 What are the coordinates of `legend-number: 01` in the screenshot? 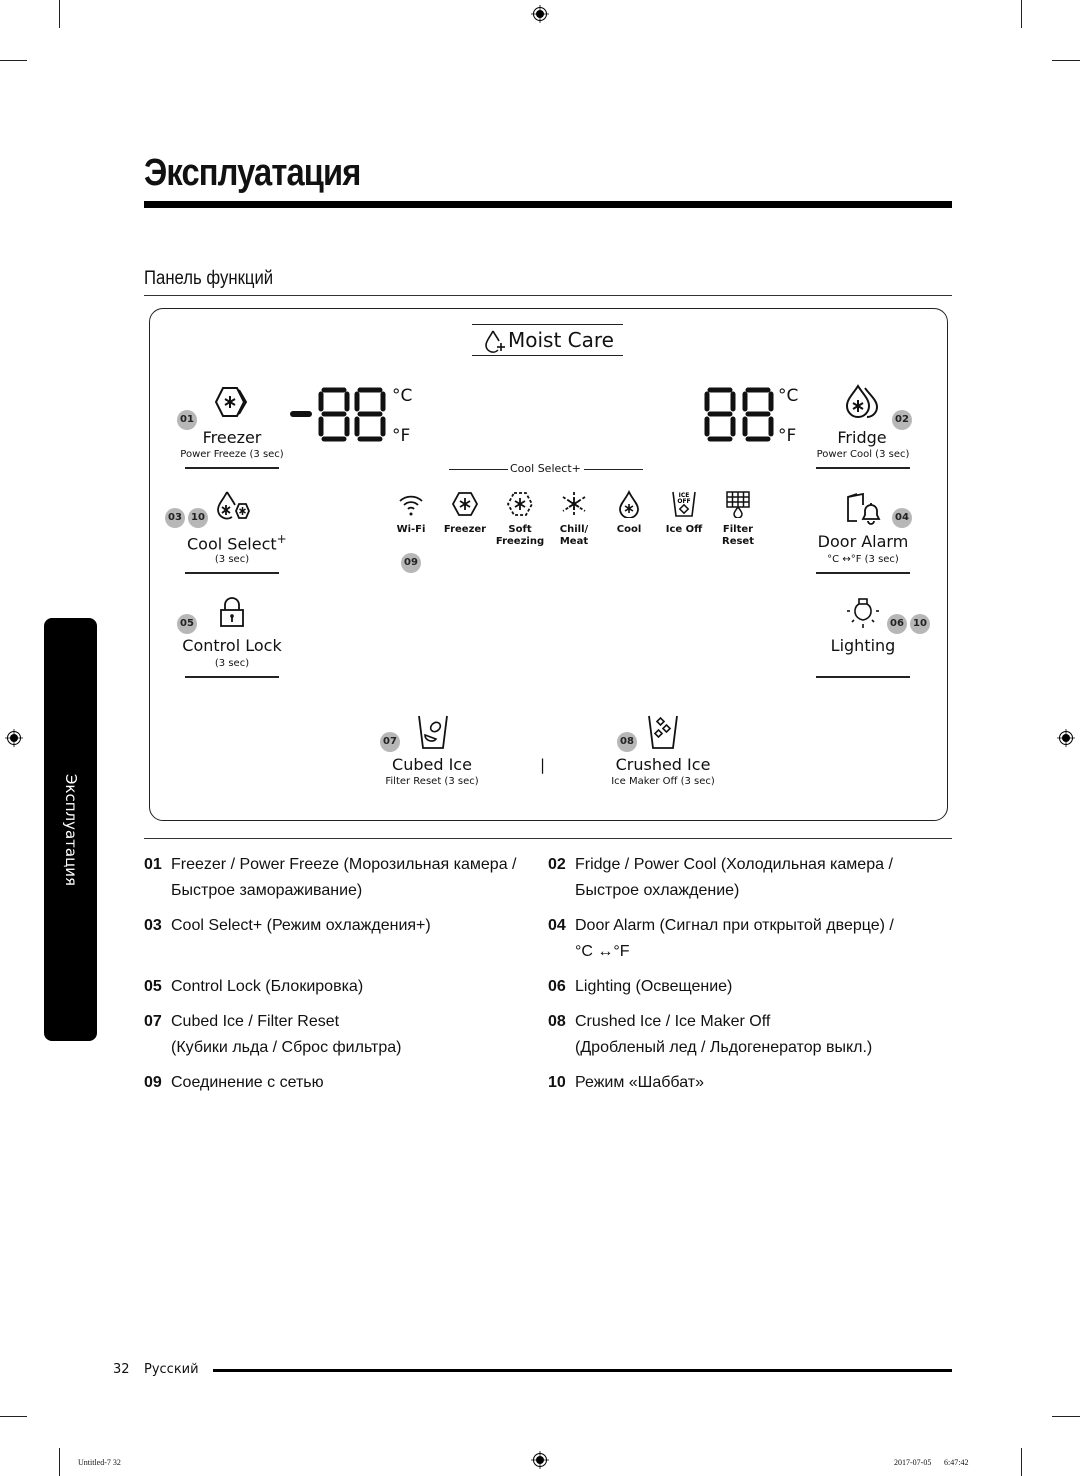 It's located at (153, 864).